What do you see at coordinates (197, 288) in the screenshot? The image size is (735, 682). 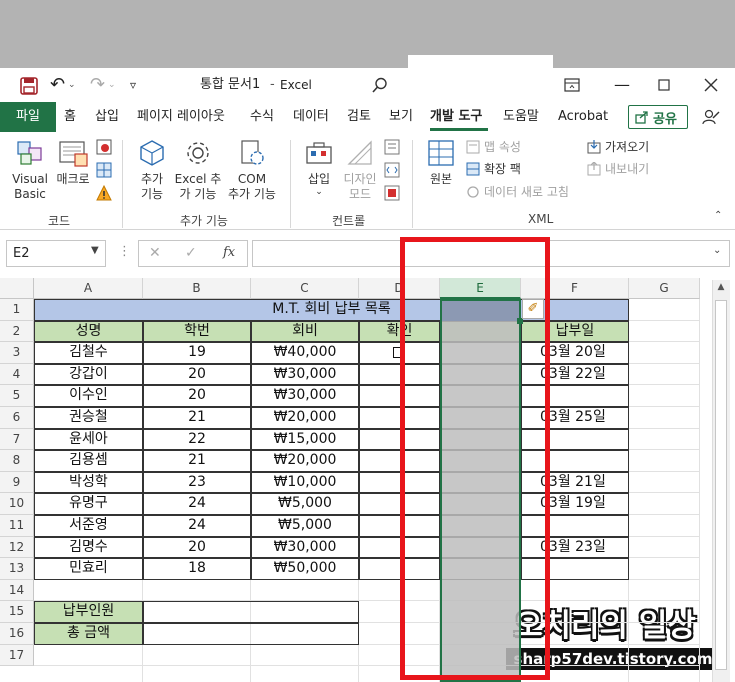 I see `column-header-b: B` at bounding box center [197, 288].